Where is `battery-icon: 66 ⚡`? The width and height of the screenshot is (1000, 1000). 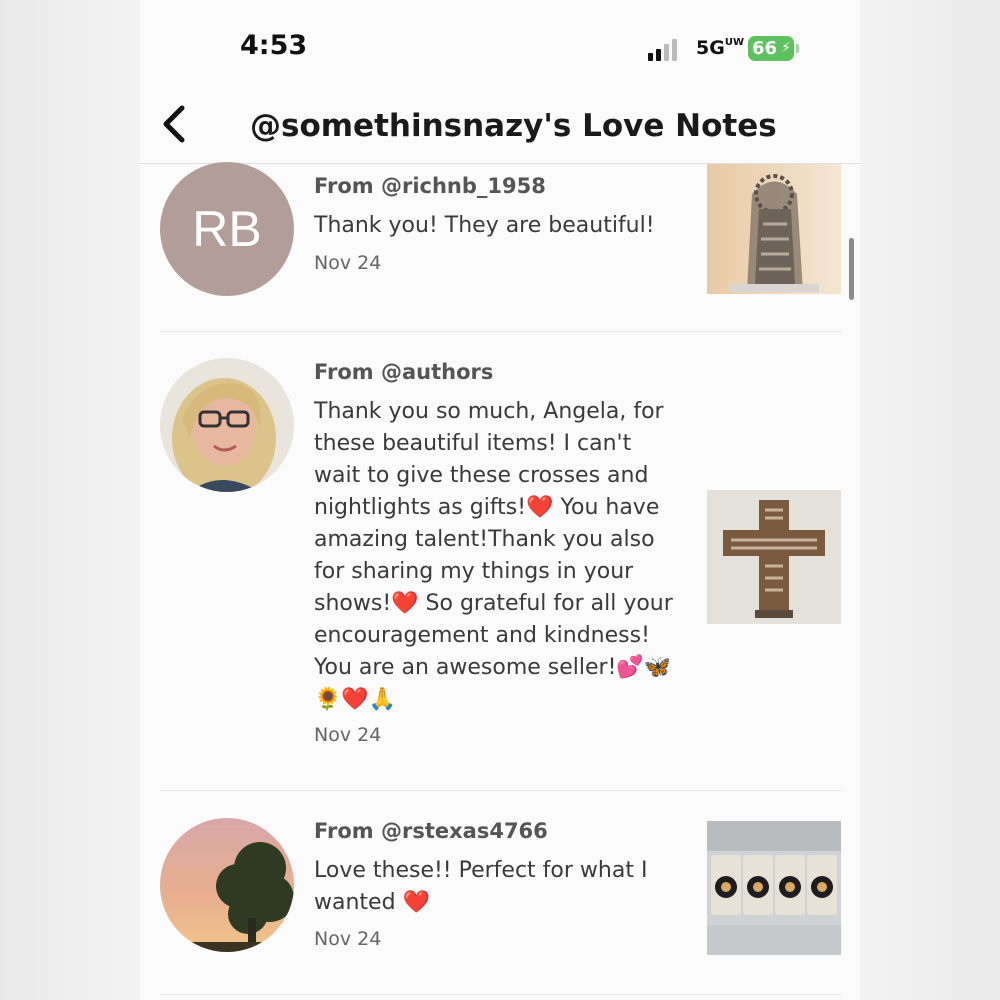
battery-icon: 66 ⚡ is located at coordinates (771, 48).